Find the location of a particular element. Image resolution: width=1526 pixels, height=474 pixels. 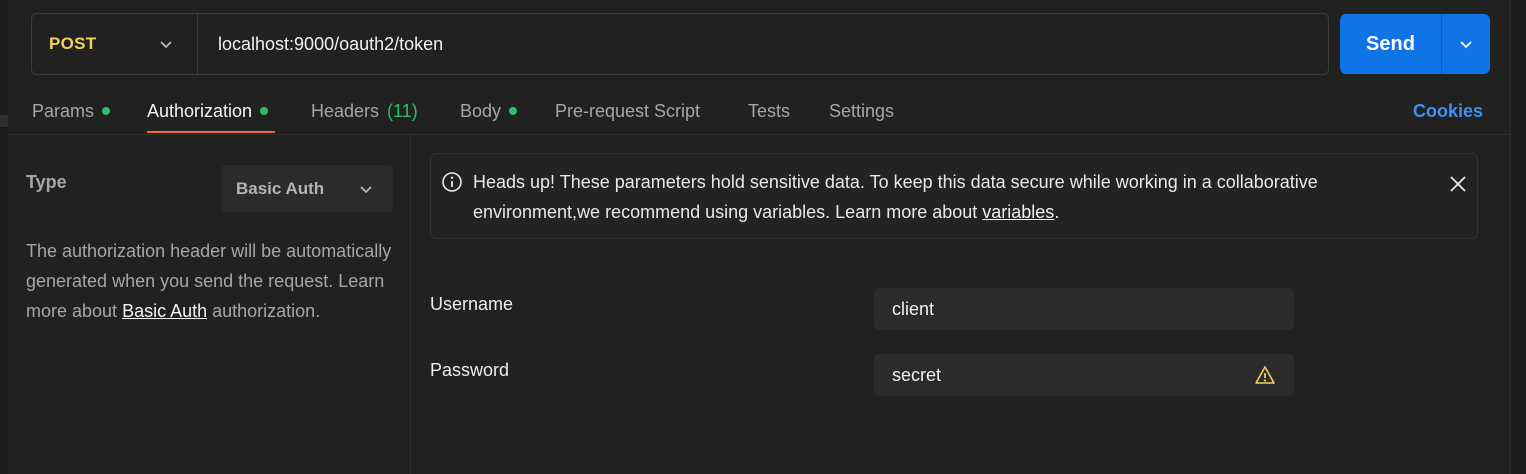

tab-tests: Tests is located at coordinates (769, 111).